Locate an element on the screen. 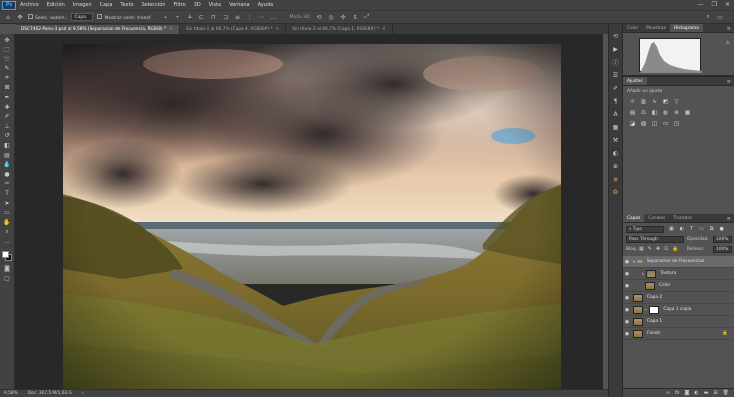 This screenshot has width=734, height=397. filter-smart-icon: ⧉ is located at coordinates (712, 229).